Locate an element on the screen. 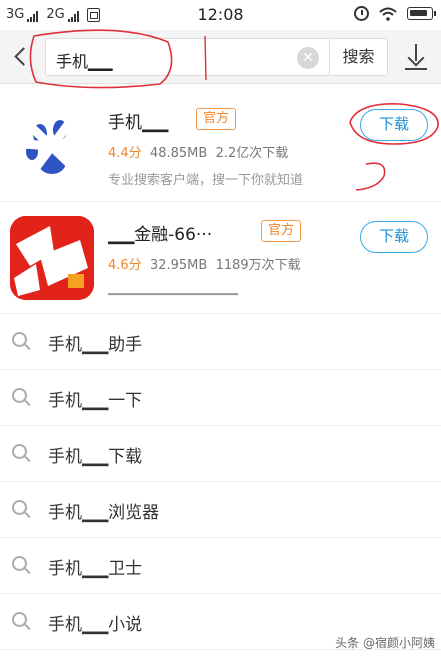 The width and height of the screenshot is (441, 657). app-size: 32.95MB is located at coordinates (178, 265).